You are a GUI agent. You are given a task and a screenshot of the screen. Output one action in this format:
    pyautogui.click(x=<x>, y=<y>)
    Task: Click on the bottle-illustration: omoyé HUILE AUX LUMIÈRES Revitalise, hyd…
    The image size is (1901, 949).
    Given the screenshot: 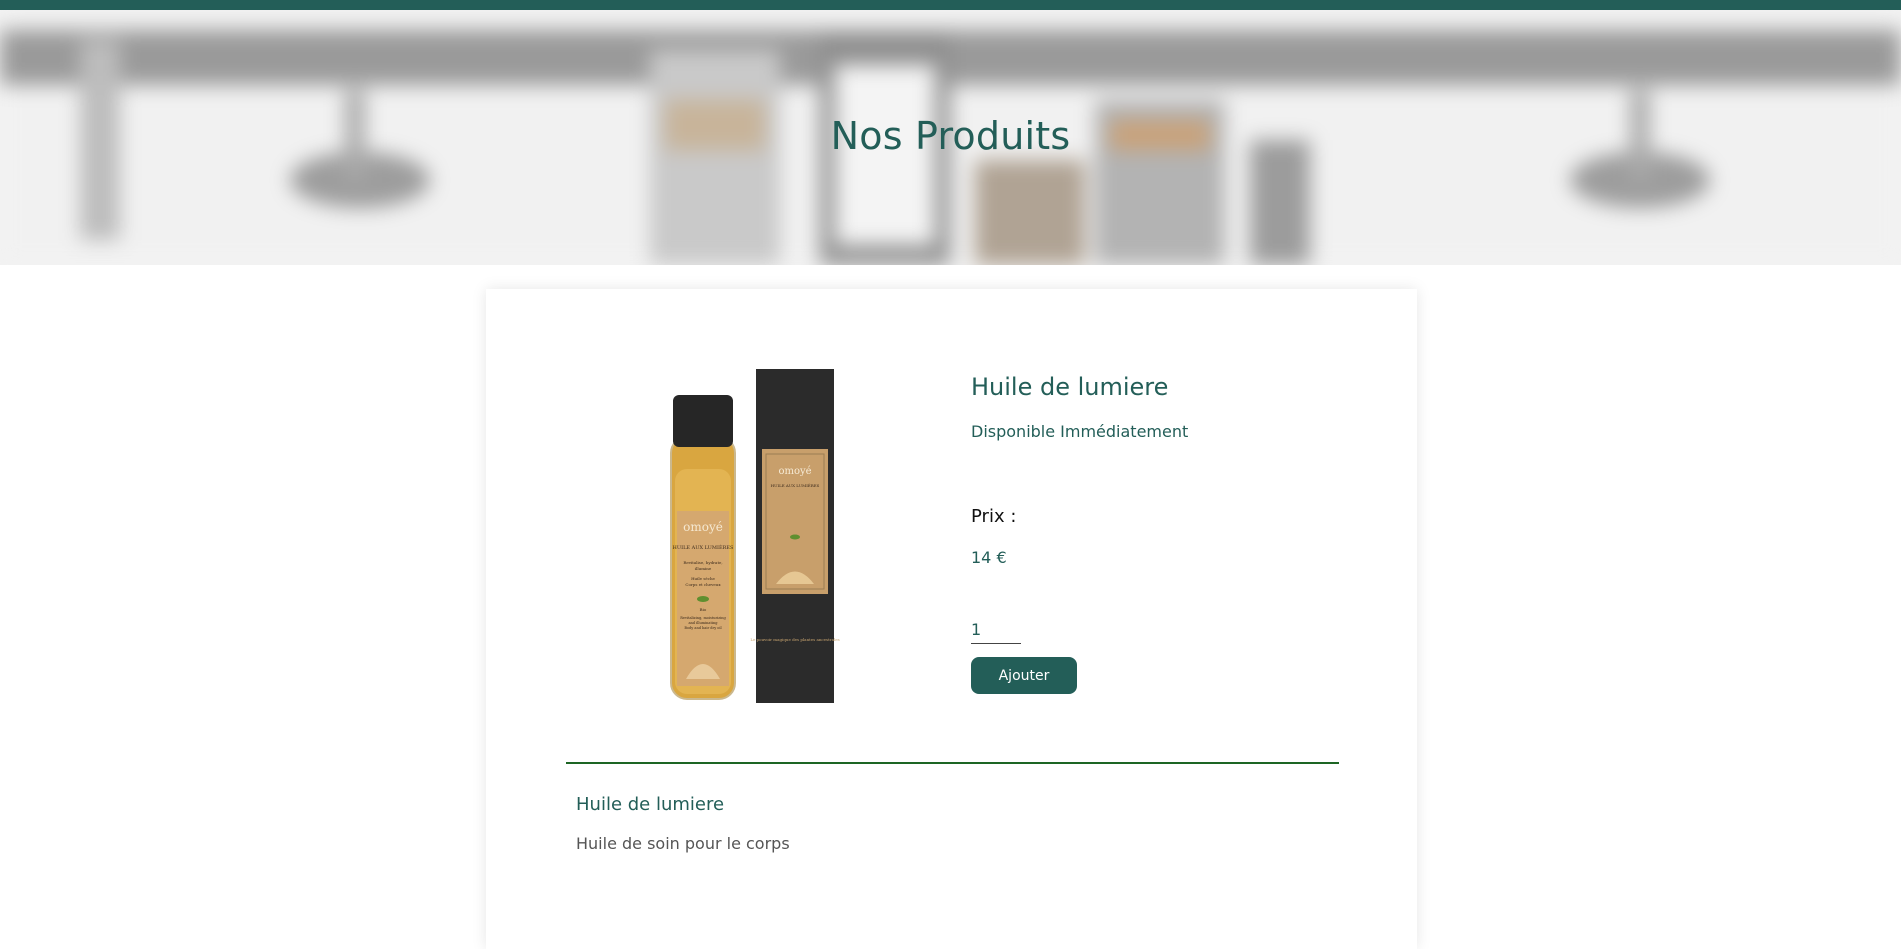 What is the action you would take?
    pyautogui.click(x=703, y=547)
    